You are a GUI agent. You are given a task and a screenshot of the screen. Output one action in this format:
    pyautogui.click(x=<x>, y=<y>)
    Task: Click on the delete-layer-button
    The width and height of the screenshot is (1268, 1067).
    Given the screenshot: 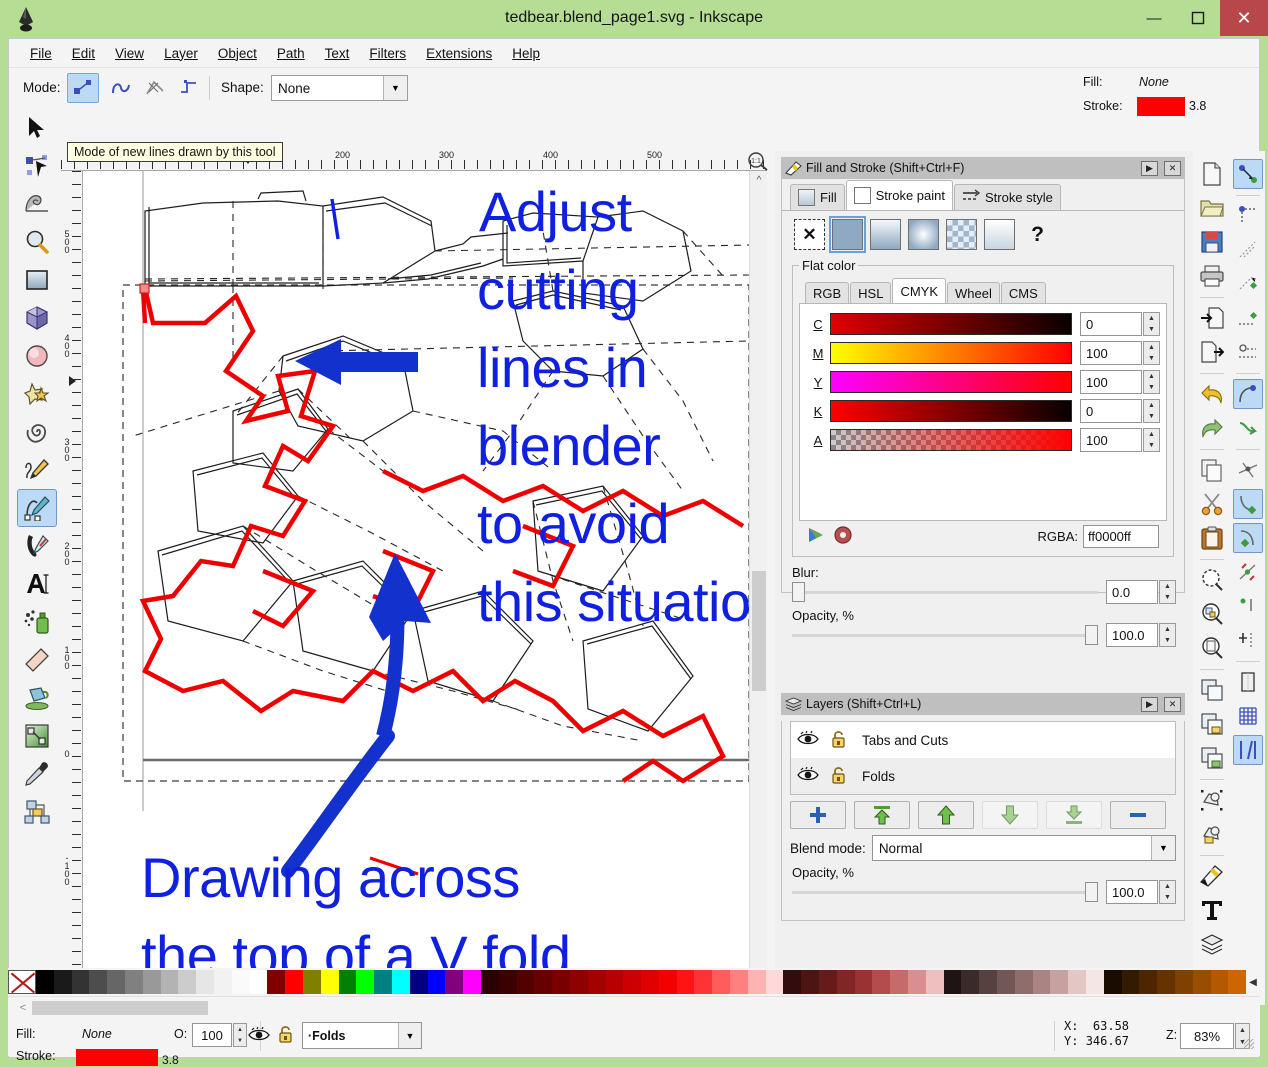 What is the action you would take?
    pyautogui.click(x=1138, y=815)
    